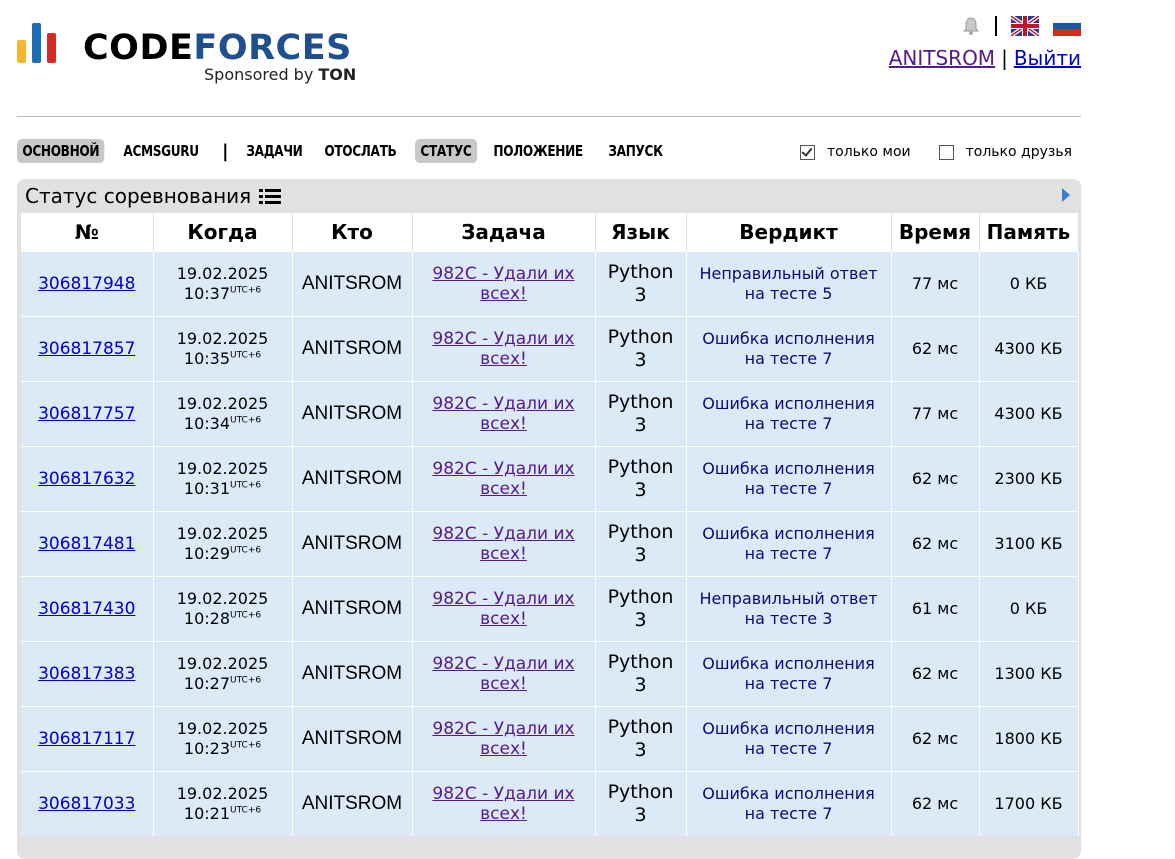 The width and height of the screenshot is (1175, 859). I want to click on logo-word-forces: FORCES, so click(272, 48).